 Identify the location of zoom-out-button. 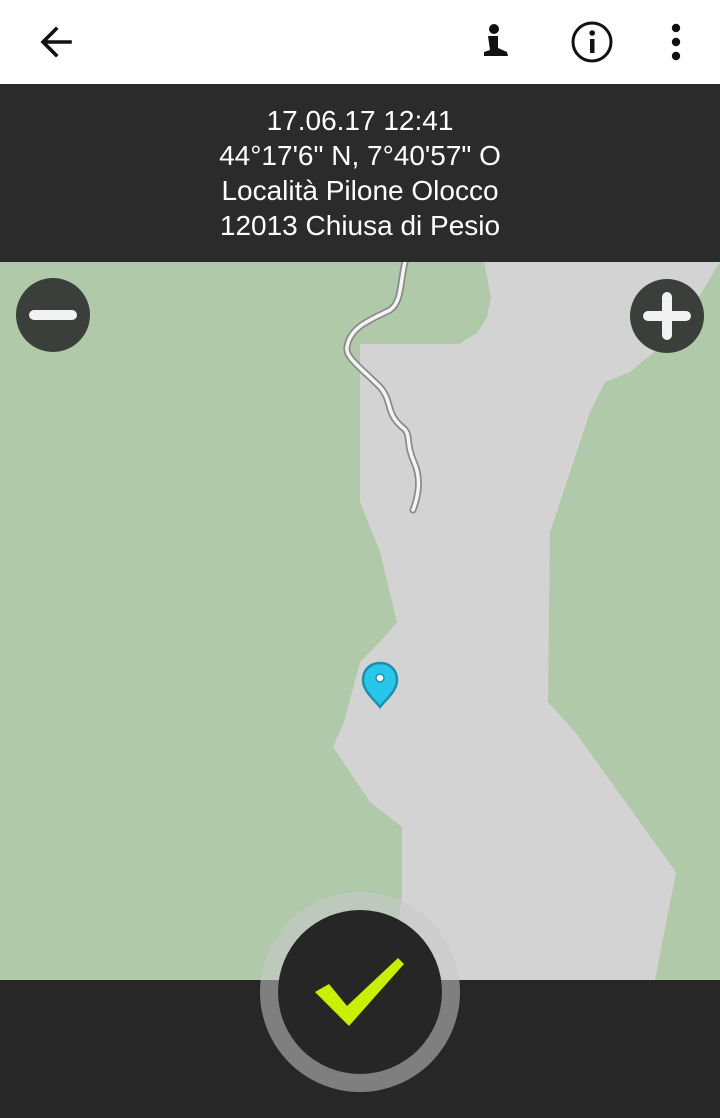
(53, 315).